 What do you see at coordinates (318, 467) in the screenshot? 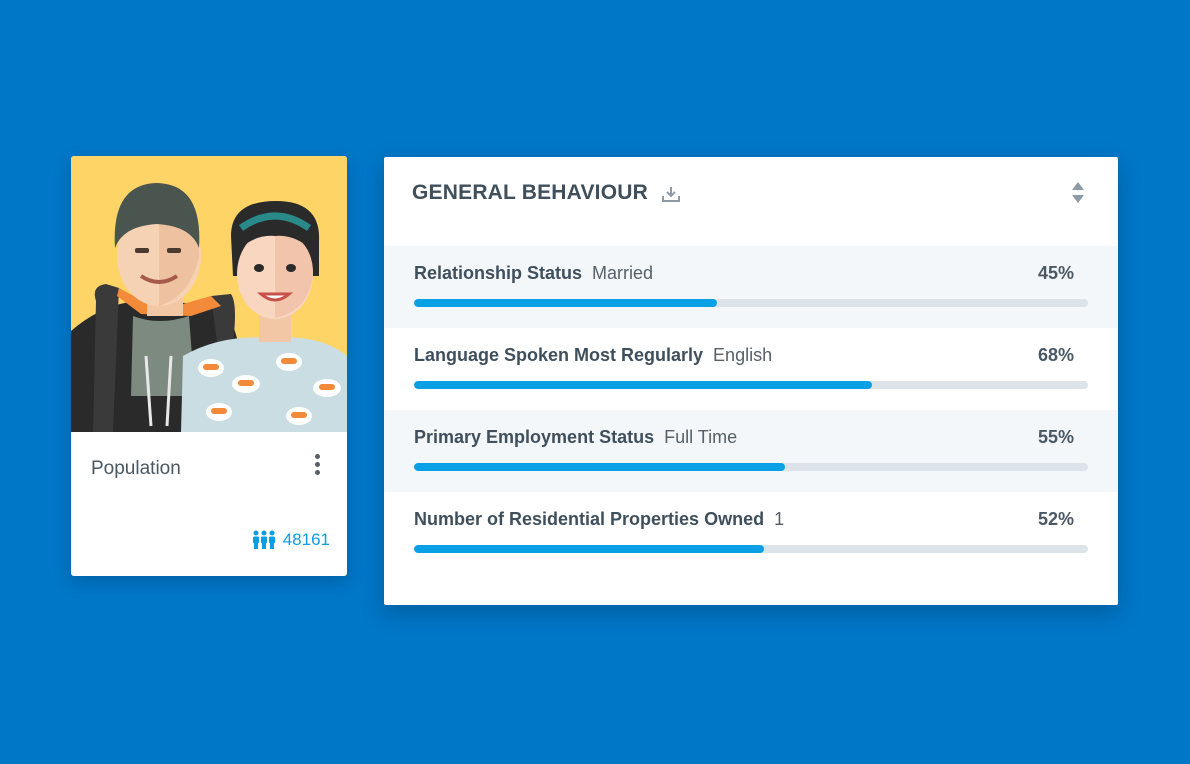
I see `more-vertical-icon` at bounding box center [318, 467].